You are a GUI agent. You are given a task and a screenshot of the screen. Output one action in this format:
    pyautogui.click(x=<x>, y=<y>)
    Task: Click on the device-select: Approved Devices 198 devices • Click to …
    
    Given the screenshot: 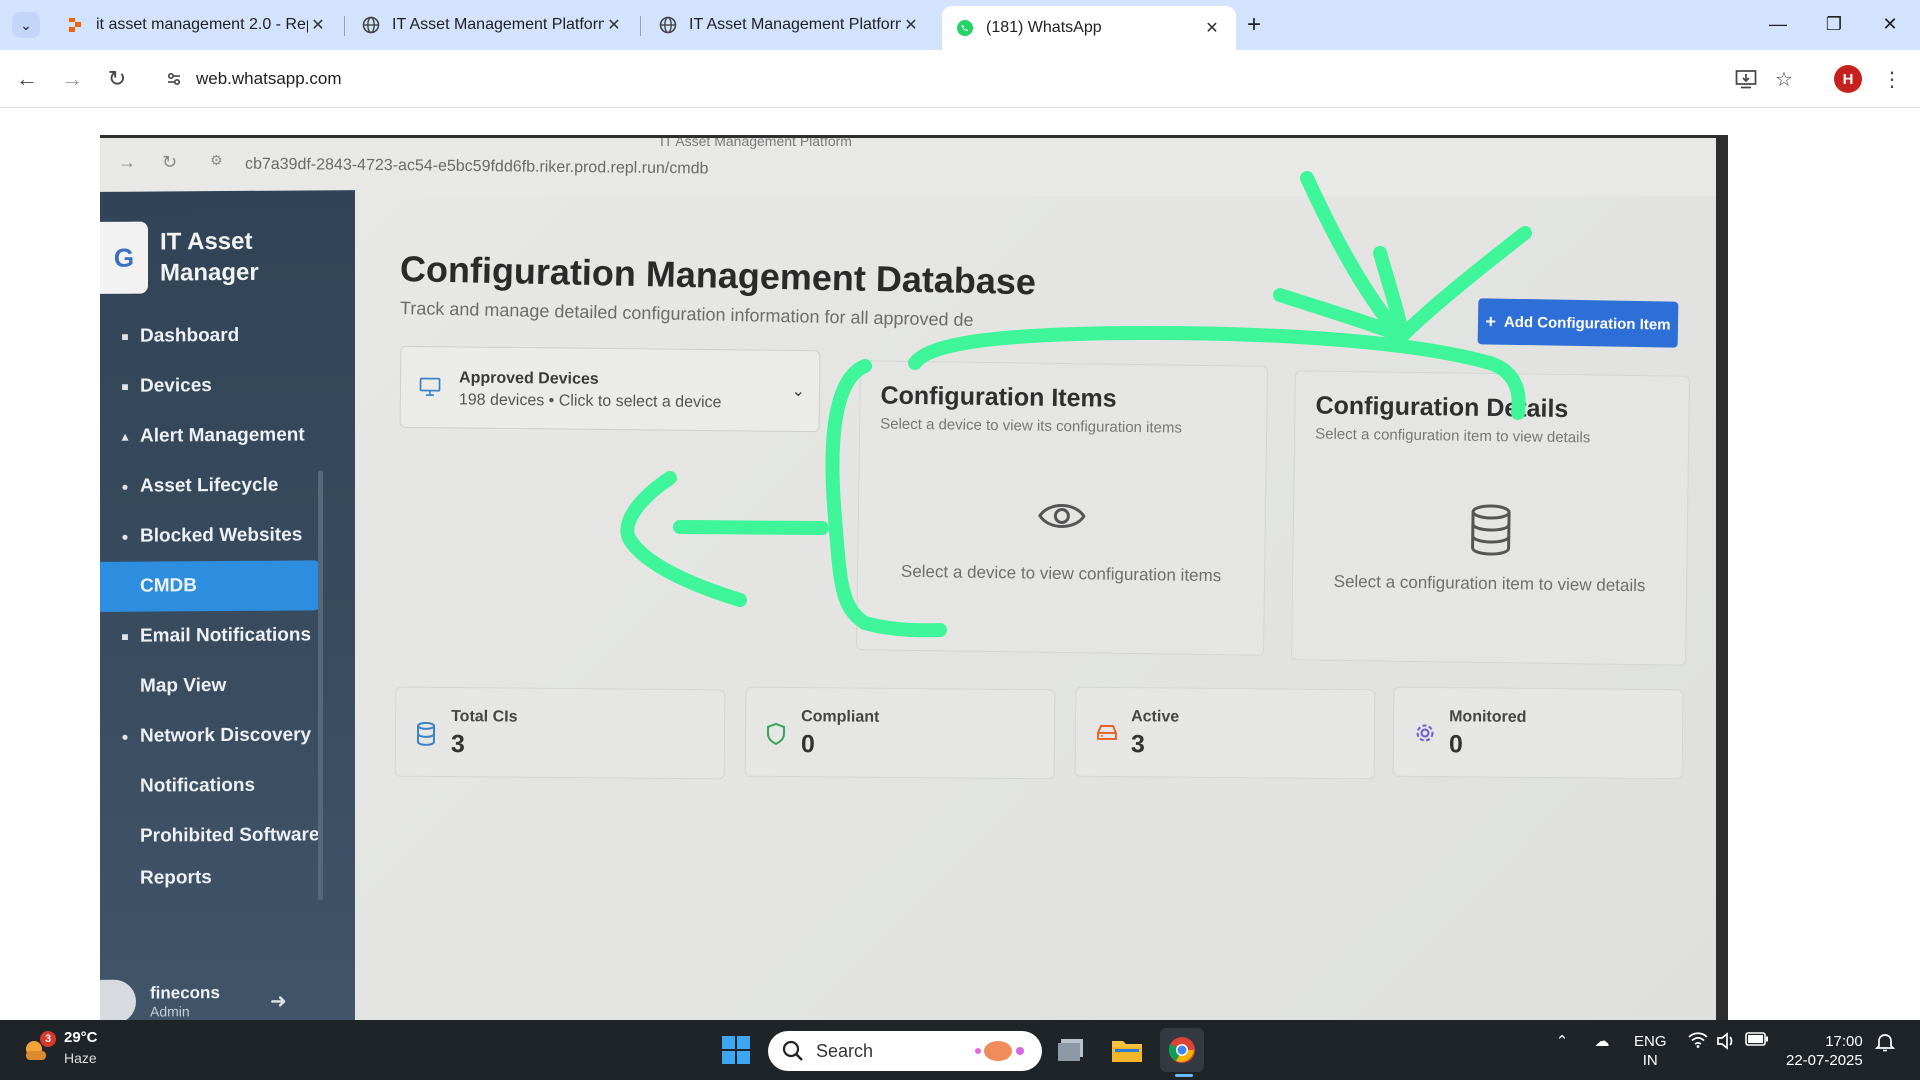 What is the action you would take?
    pyautogui.click(x=610, y=389)
    